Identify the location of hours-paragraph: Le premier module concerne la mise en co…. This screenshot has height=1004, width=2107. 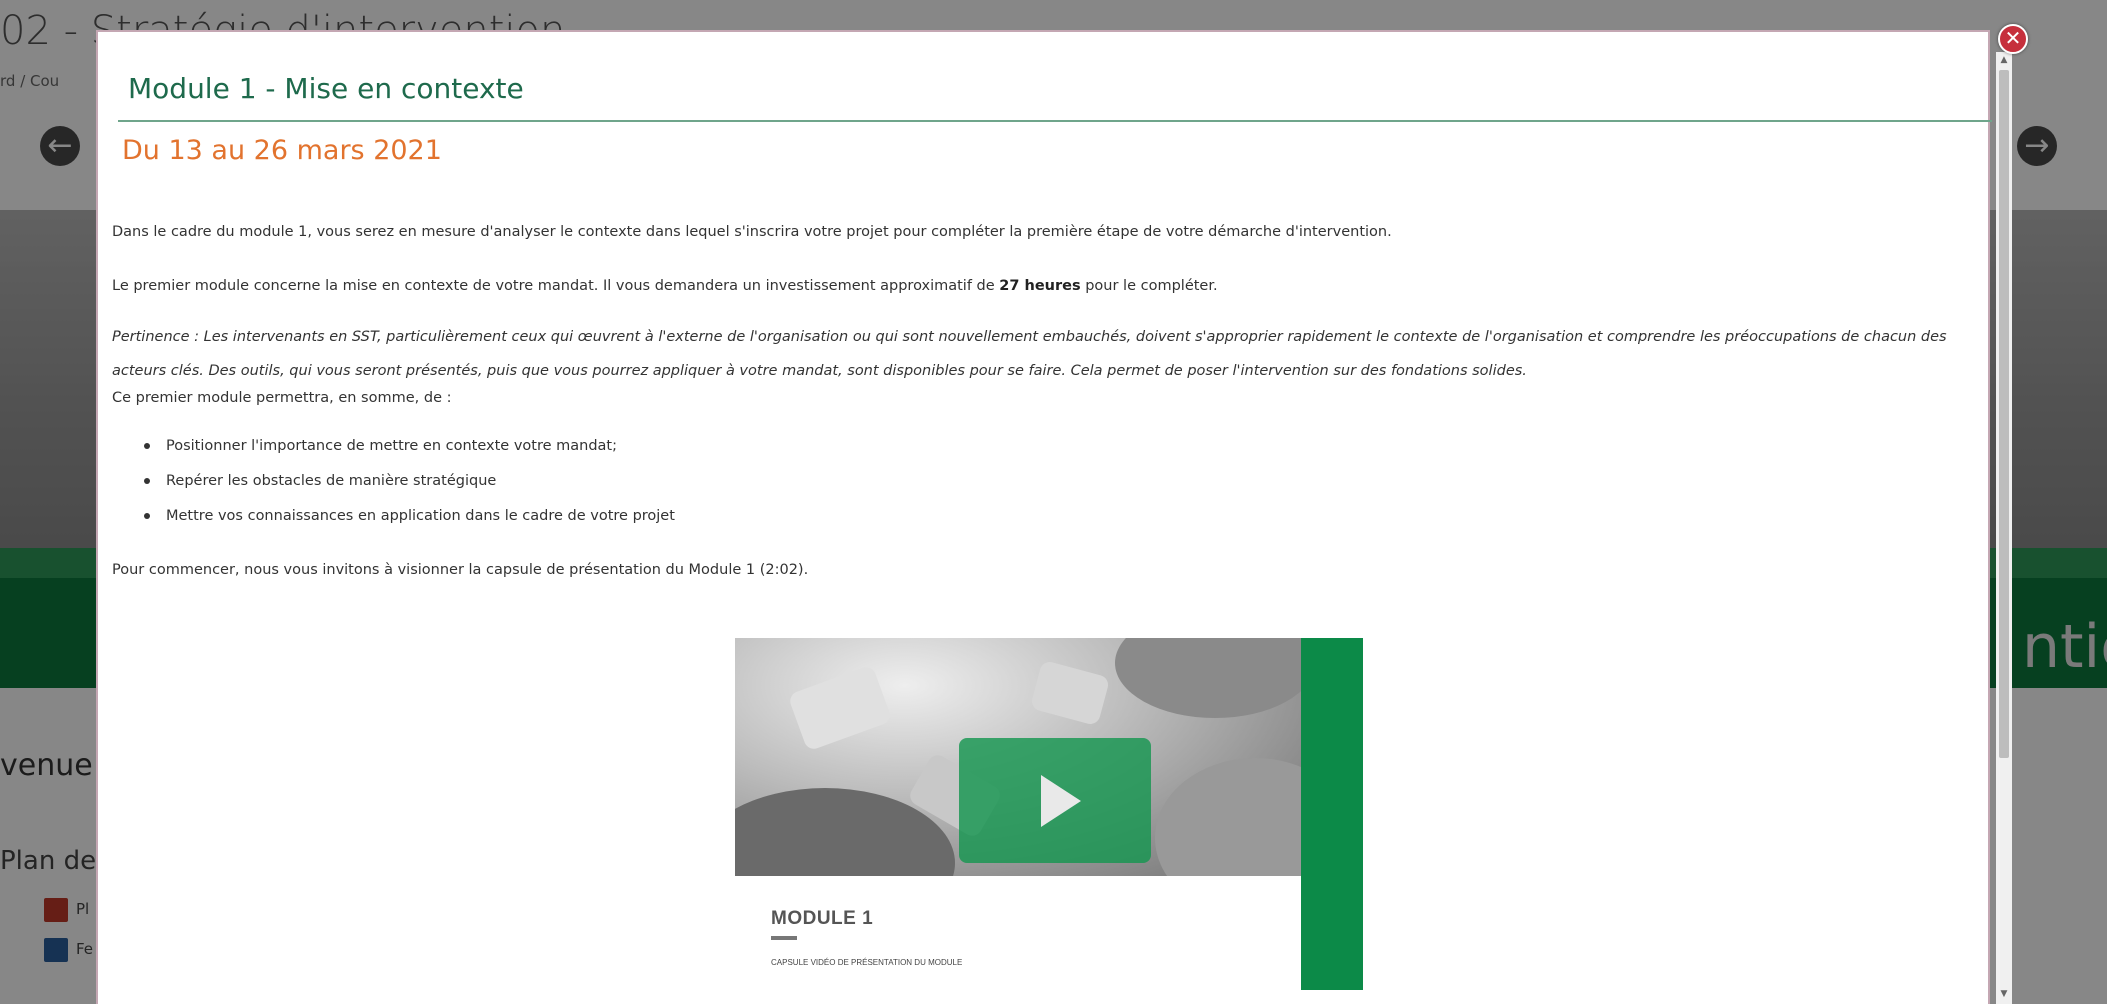
(665, 286).